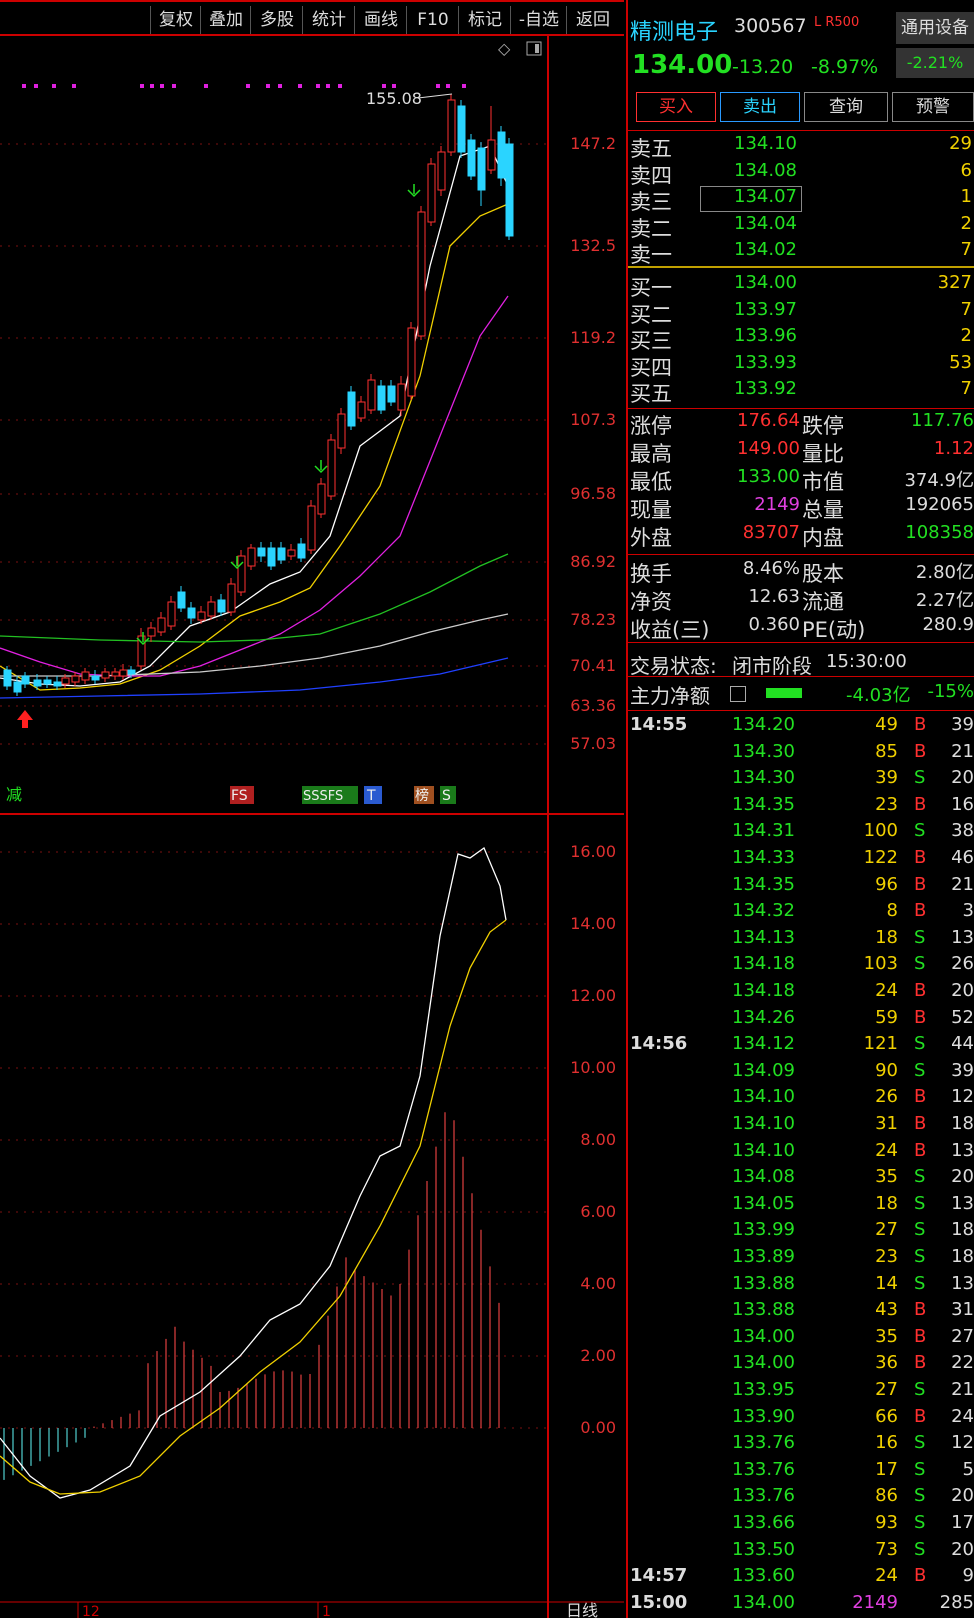 This screenshot has width=974, height=1618. What do you see at coordinates (651, 202) in the screenshot?
I see `ask-label: 卖三` at bounding box center [651, 202].